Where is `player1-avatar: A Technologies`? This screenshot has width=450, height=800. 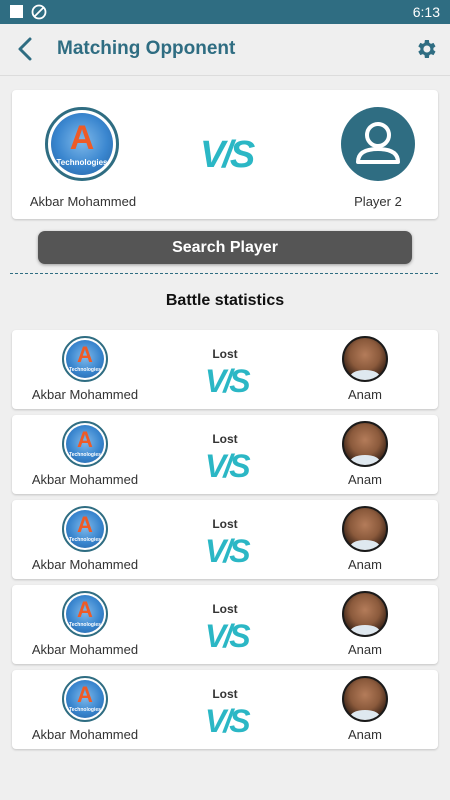
player1-avatar: A Technologies is located at coordinates (82, 144).